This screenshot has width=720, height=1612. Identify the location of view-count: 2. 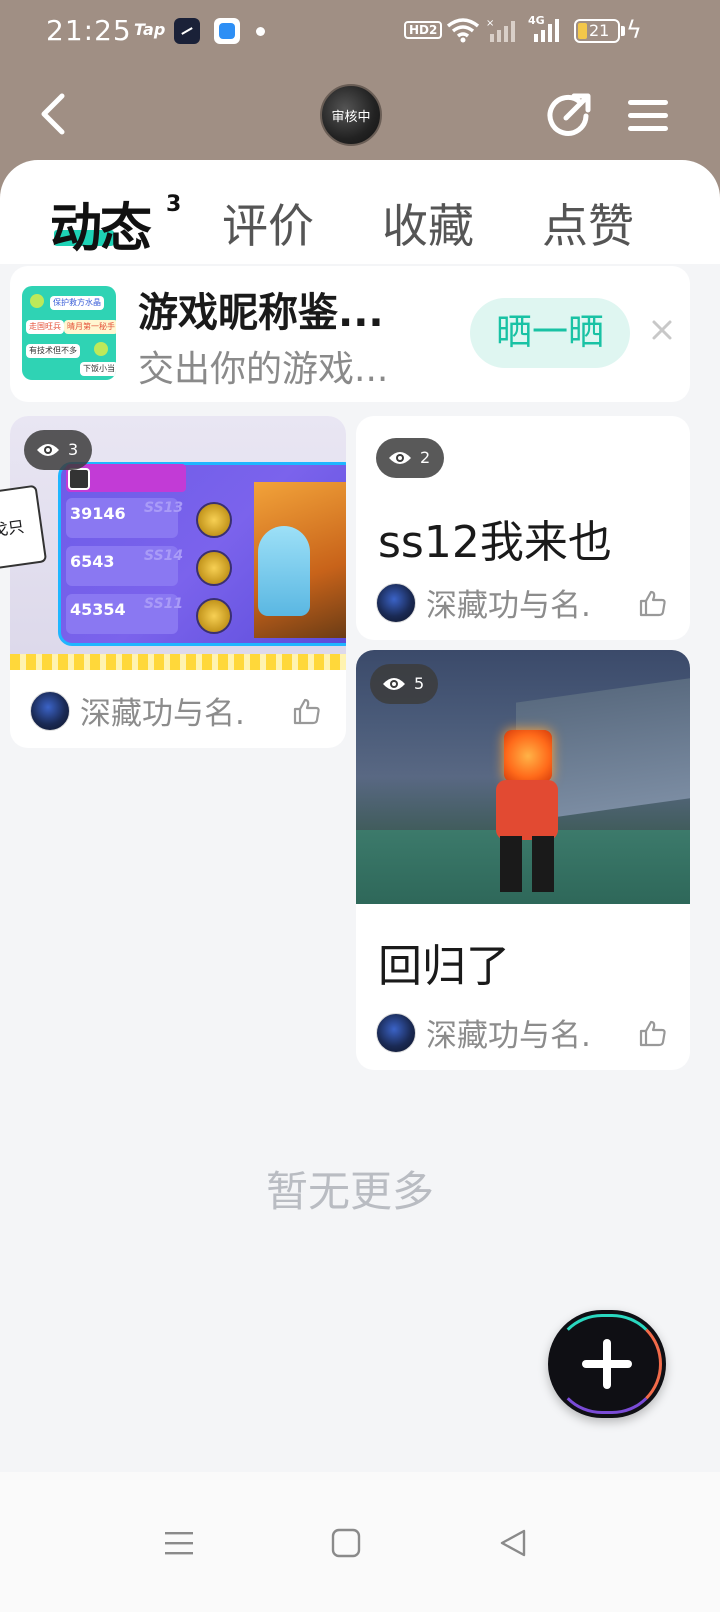
(425, 457).